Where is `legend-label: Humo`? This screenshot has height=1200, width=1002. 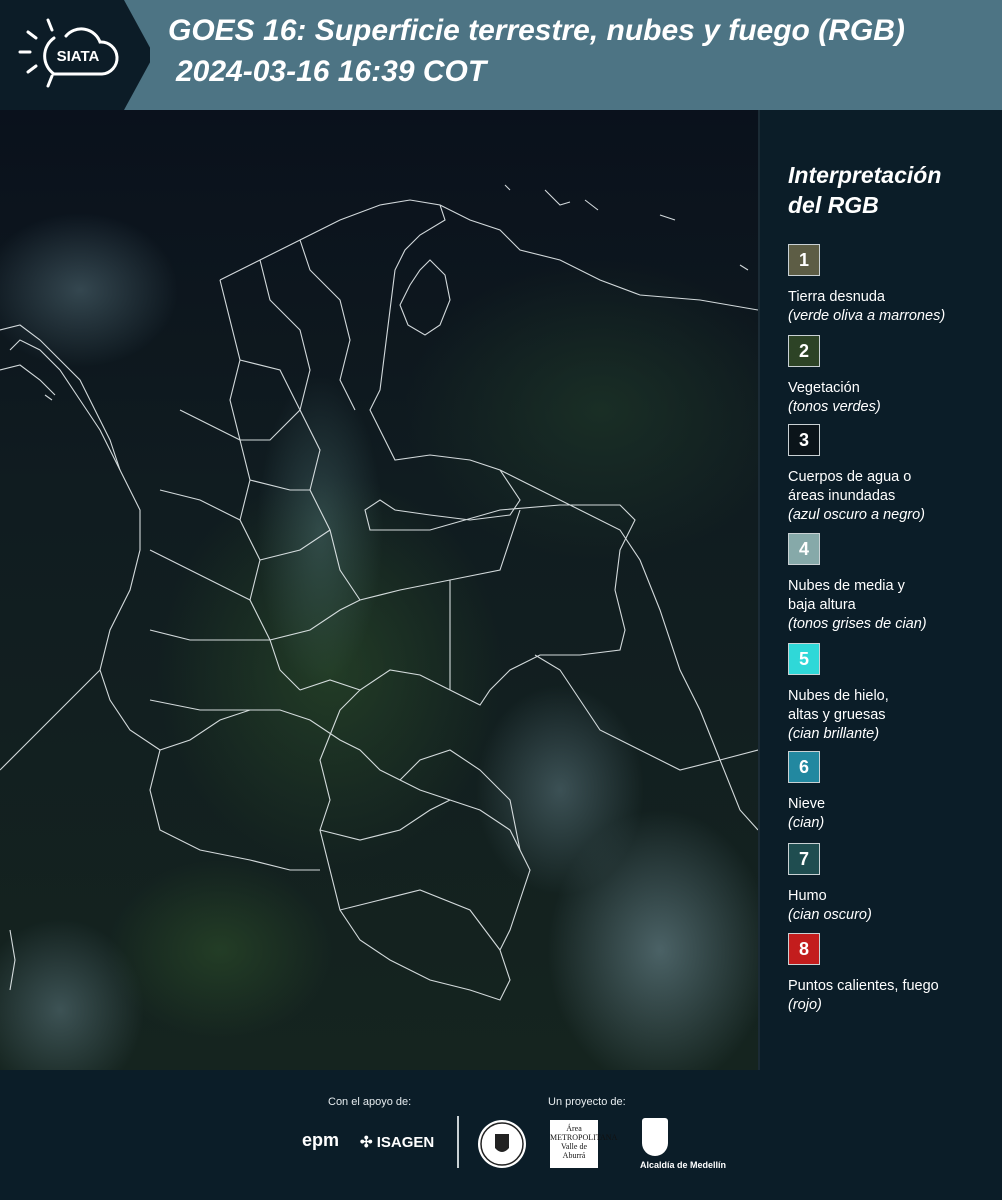
legend-label: Humo is located at coordinates (807, 896).